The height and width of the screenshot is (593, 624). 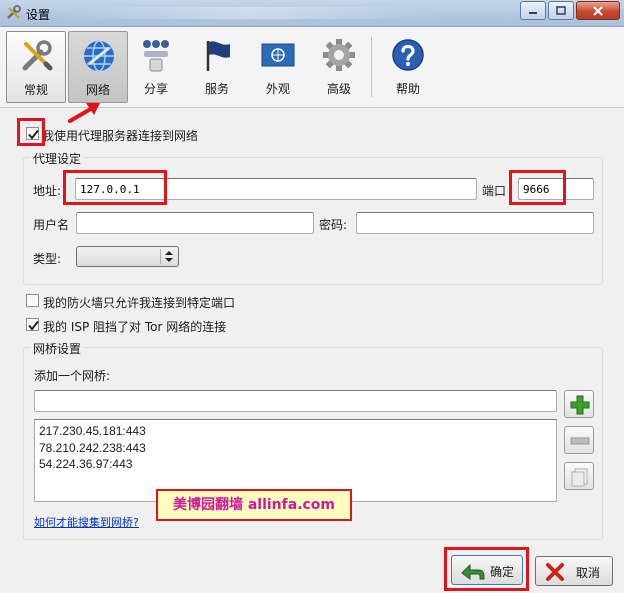 What do you see at coordinates (295, 401) in the screenshot?
I see `add-bridge-input` at bounding box center [295, 401].